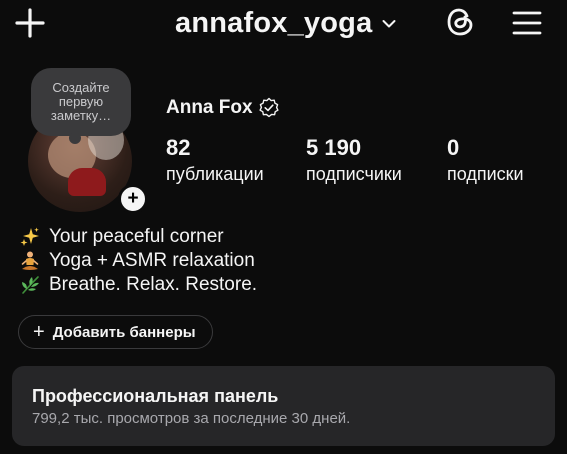  I want to click on stat-followers: 5 190 подписчики, so click(354, 160).